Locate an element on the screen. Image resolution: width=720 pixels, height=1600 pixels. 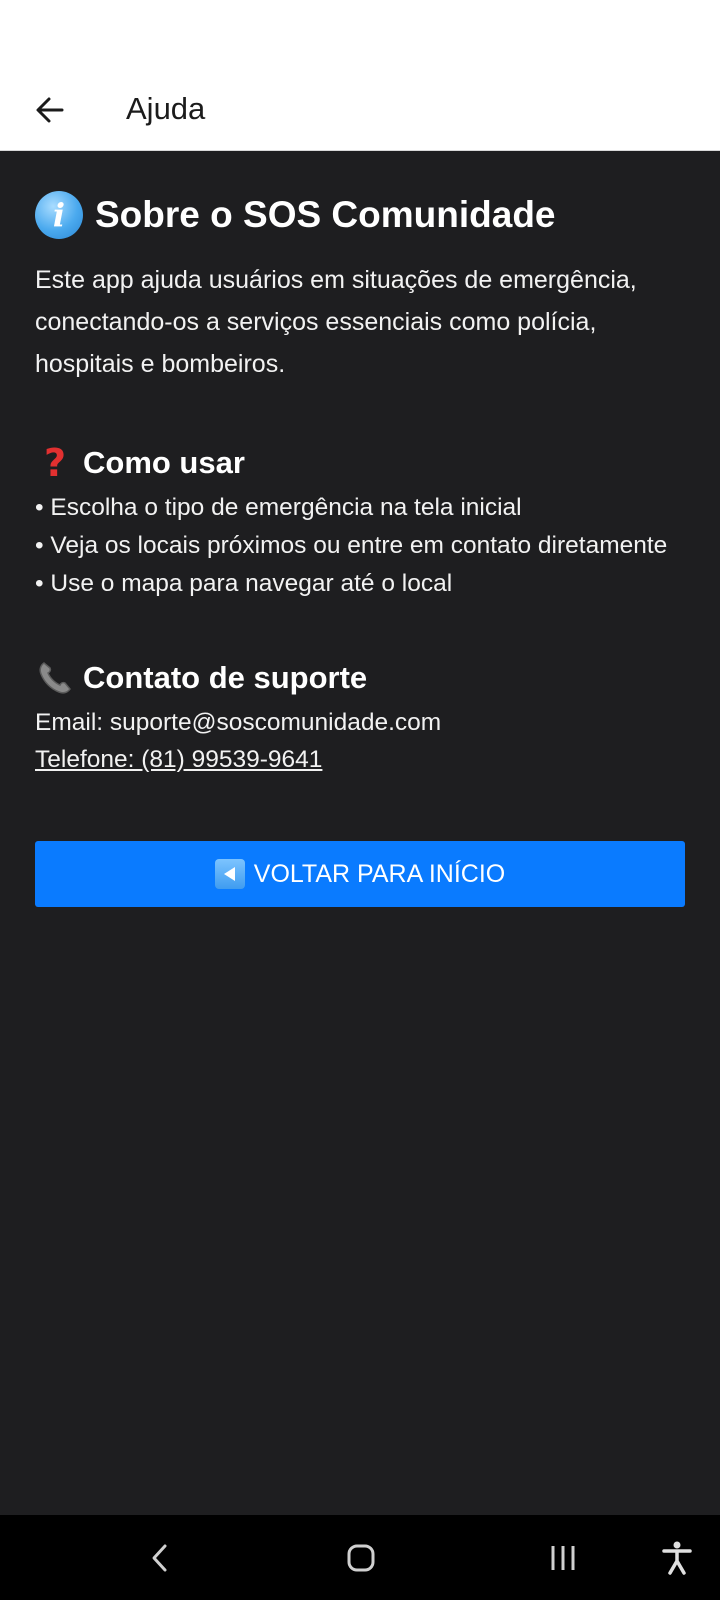
system-recents-button is located at coordinates (563, 1558).